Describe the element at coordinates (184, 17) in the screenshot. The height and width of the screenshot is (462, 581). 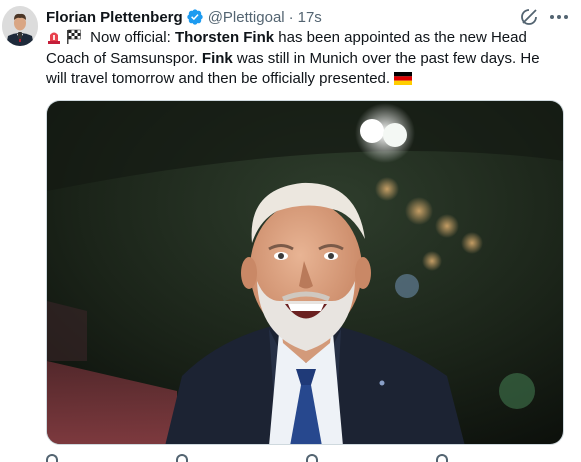
I see `tweet-header: Florian Plettenberg @Plettigoal · 17s` at that location.